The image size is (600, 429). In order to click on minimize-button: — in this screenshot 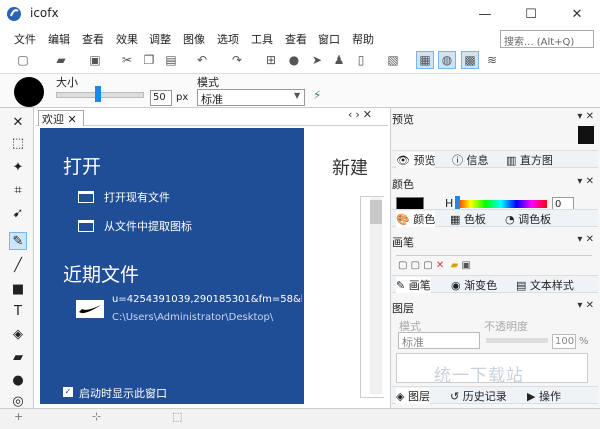, I will do `click(485, 14)`.